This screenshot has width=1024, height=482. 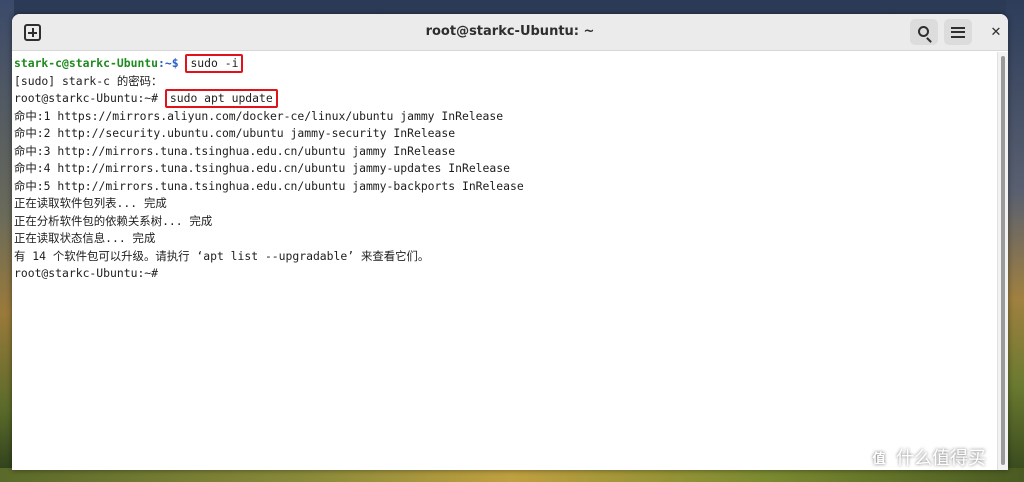 I want to click on prompt-path: :~$, so click(x=172, y=63).